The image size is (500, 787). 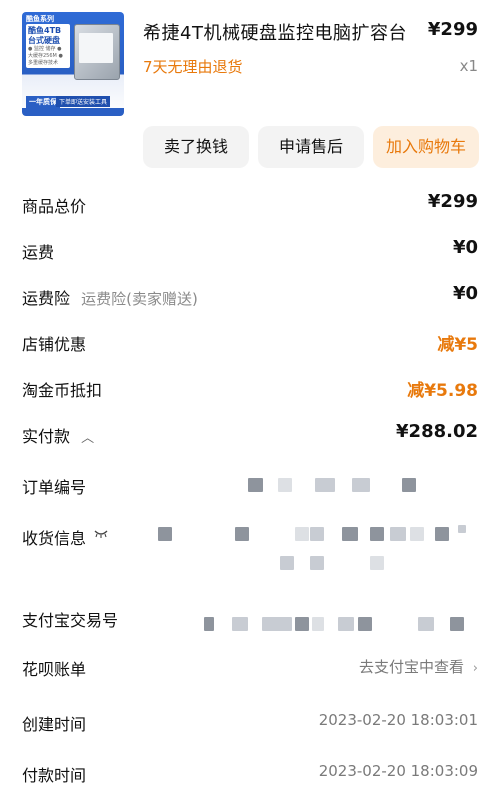 What do you see at coordinates (452, 29) in the screenshot?
I see `product-price: ¥299` at bounding box center [452, 29].